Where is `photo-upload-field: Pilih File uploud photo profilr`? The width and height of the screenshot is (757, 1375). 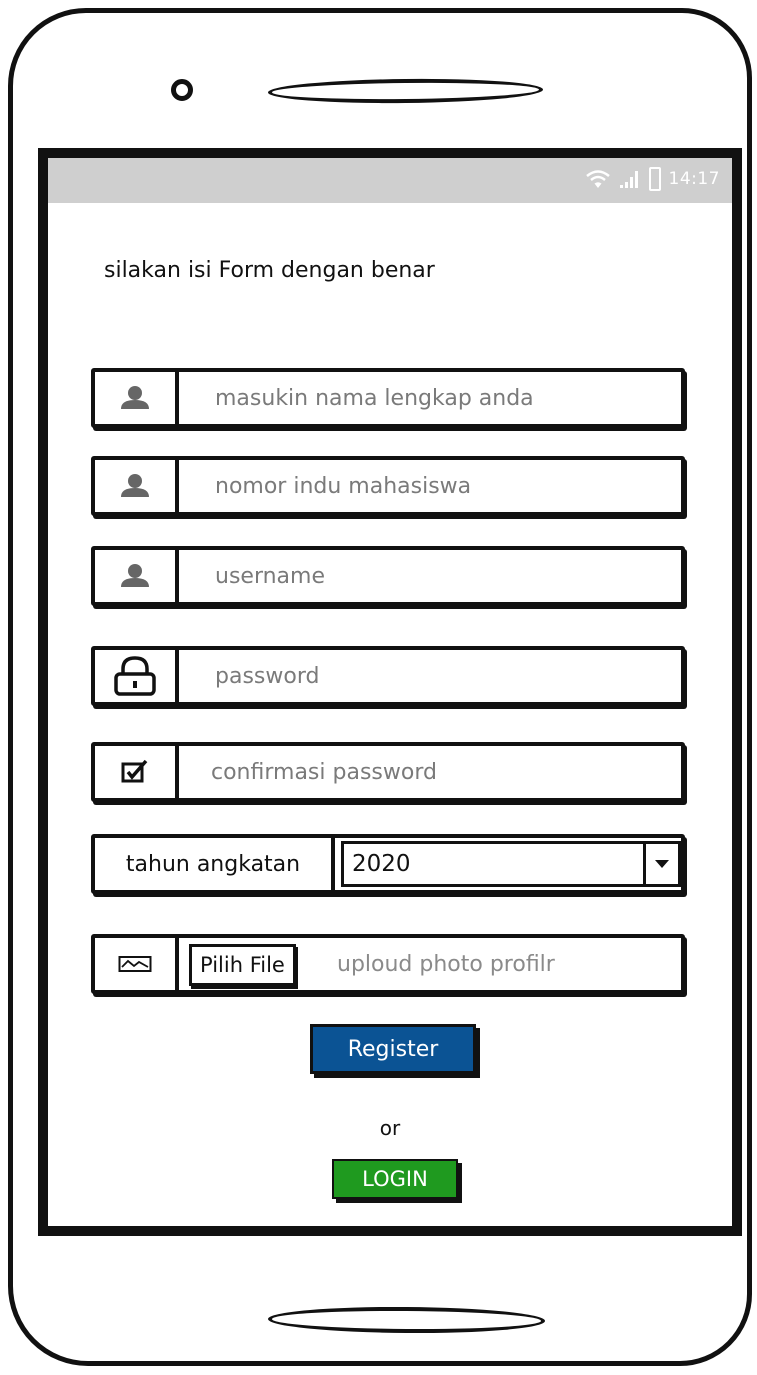
photo-upload-field: Pilih File uploud photo profilr is located at coordinates (388, 964).